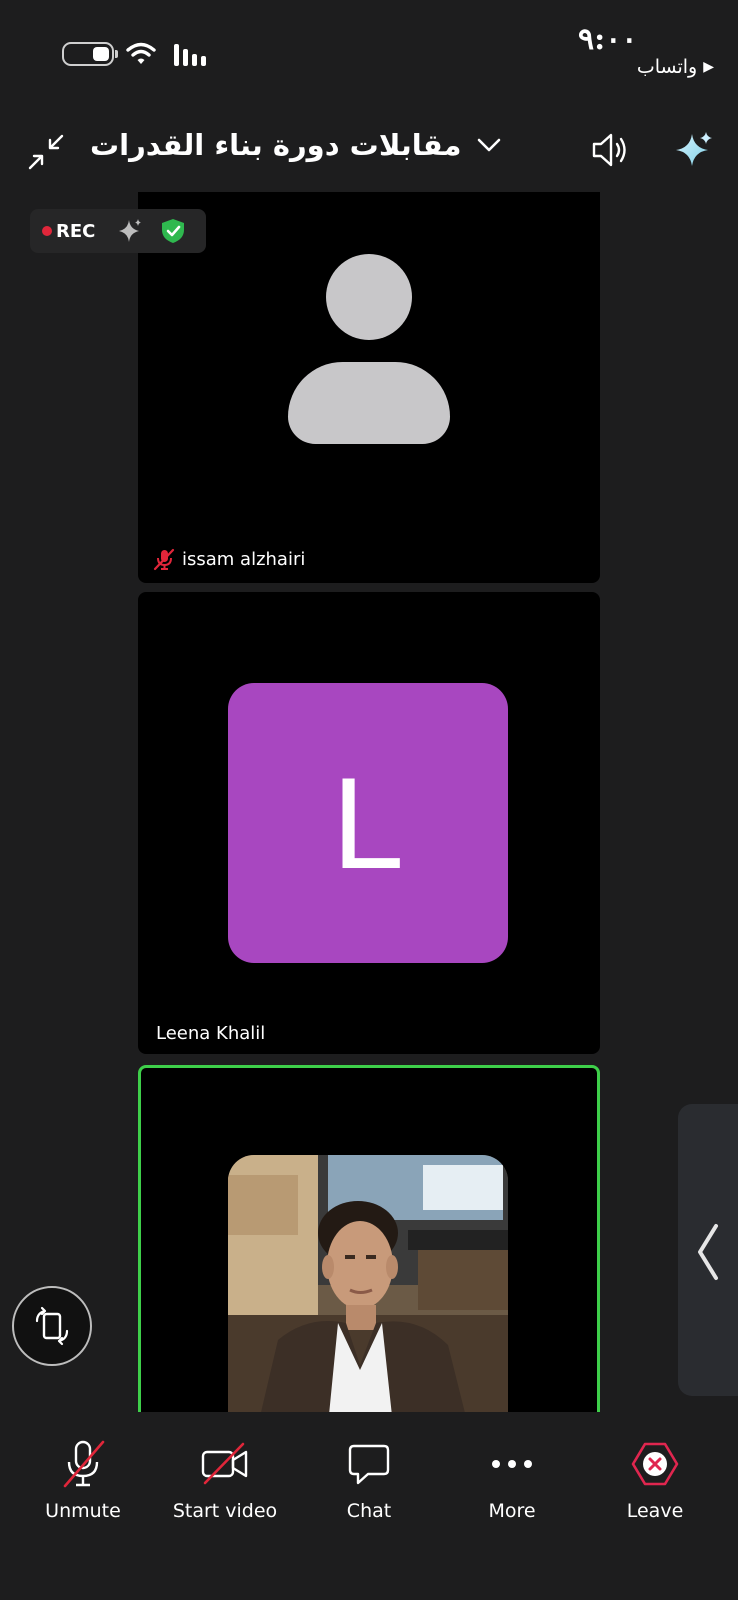  I want to click on mic-muted-icon, so click(164, 559).